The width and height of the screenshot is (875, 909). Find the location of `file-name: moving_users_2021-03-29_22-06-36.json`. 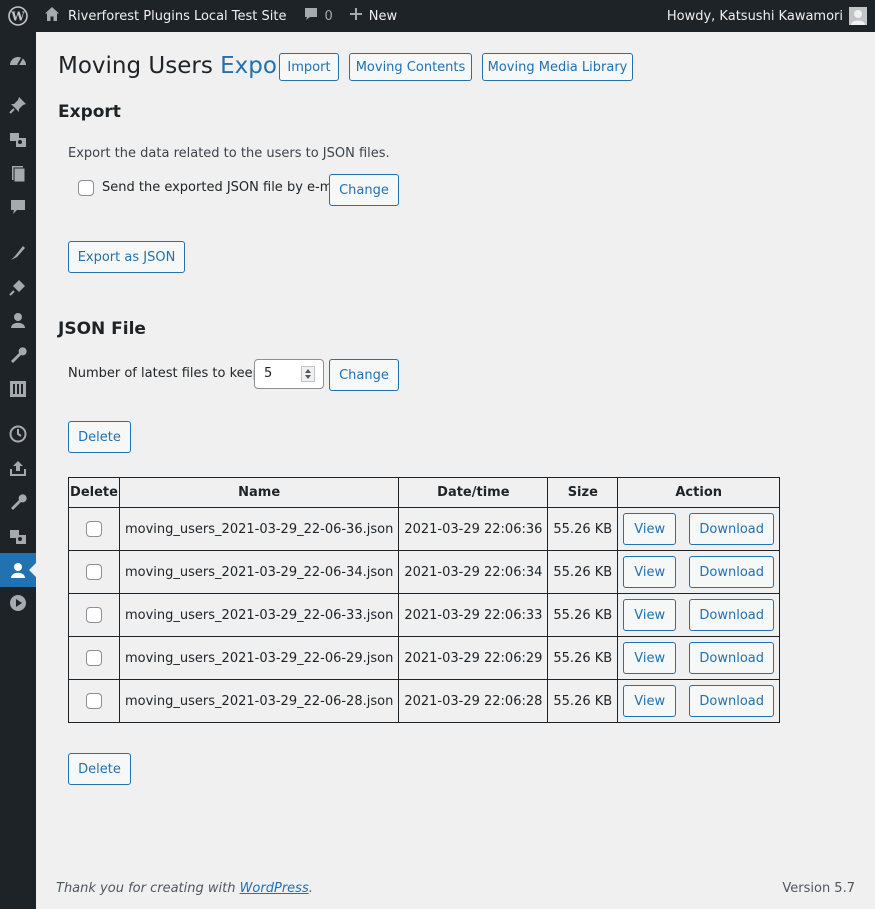

file-name: moving_users_2021-03-29_22-06-36.json is located at coordinates (259, 529).